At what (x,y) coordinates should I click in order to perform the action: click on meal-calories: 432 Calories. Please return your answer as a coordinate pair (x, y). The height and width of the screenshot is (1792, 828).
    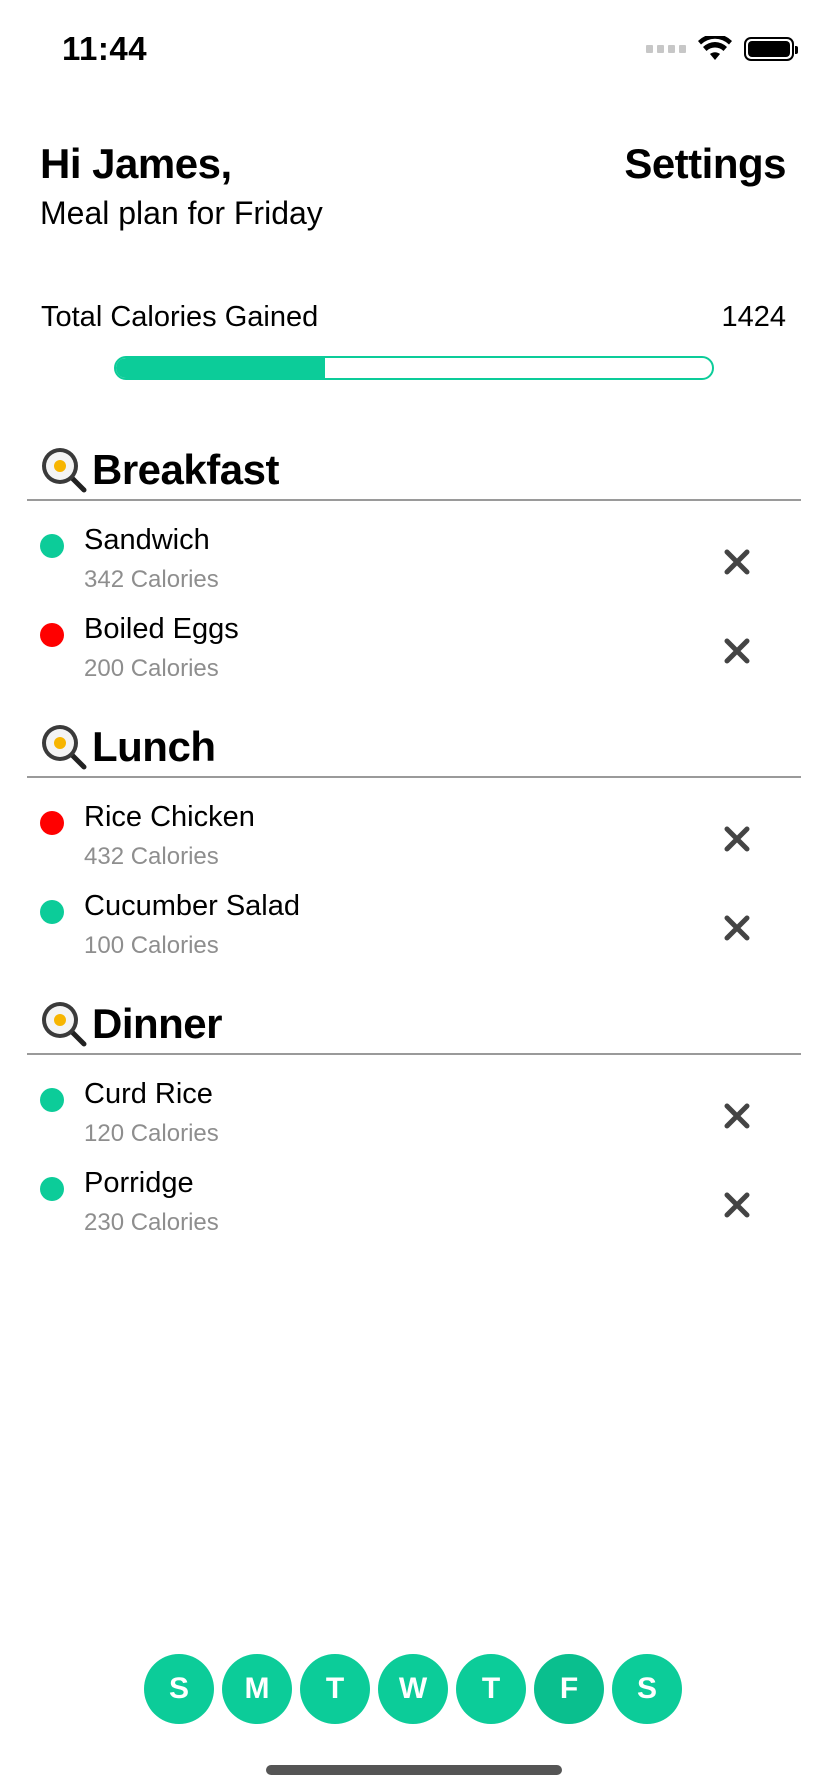
    Looking at the image, I should click on (151, 856).